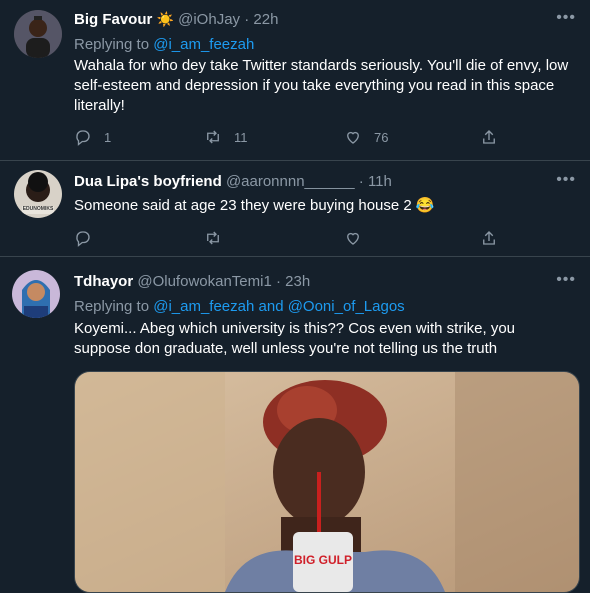 The width and height of the screenshot is (590, 593). I want to click on like-button, so click(353, 238).